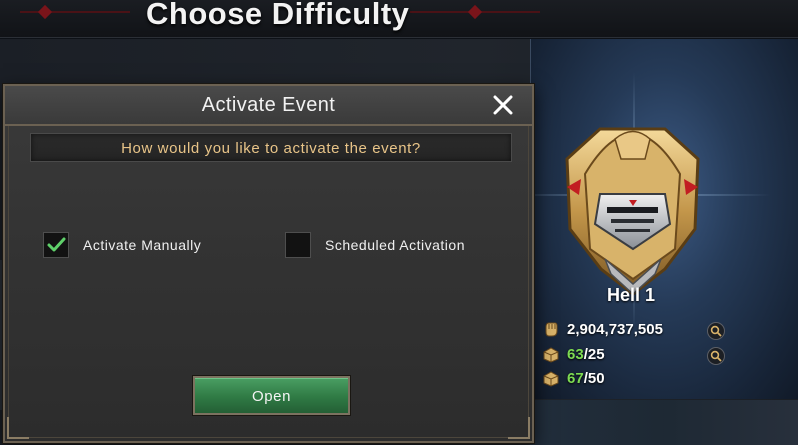 The height and width of the screenshot is (445, 798). What do you see at coordinates (142, 245) in the screenshot?
I see `option-label: Activate Manually` at bounding box center [142, 245].